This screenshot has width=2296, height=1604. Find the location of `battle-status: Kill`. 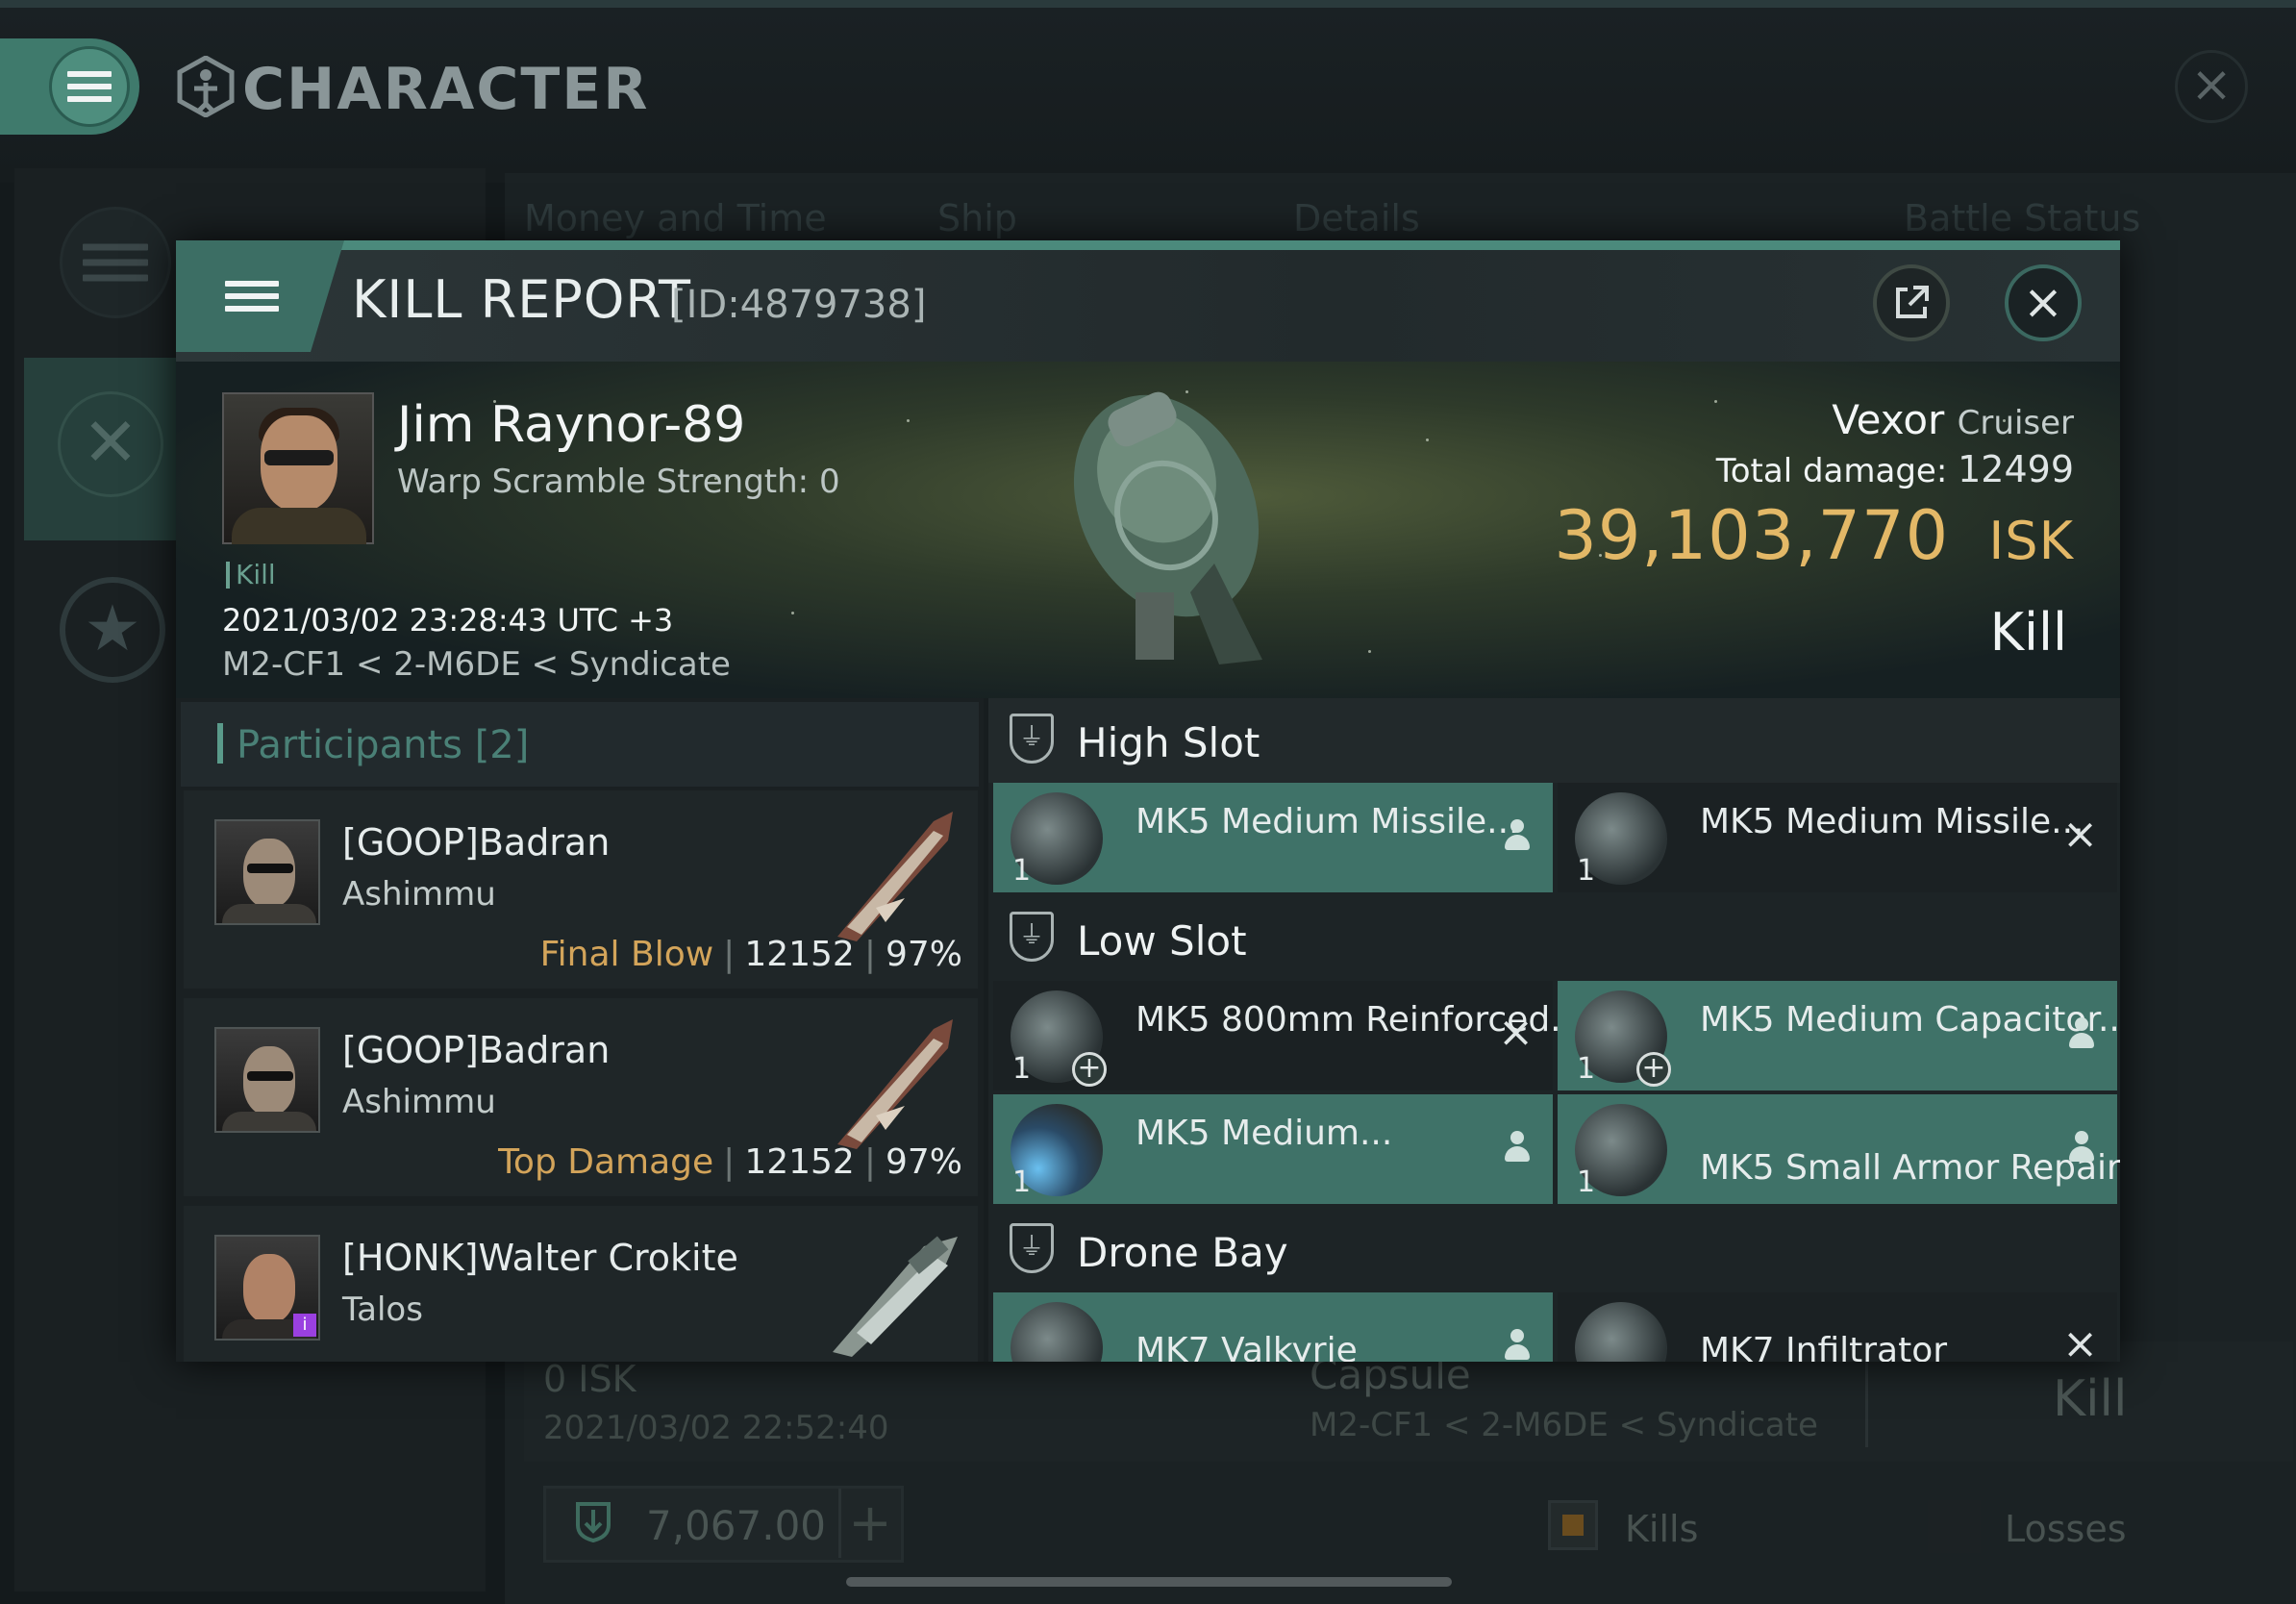

battle-status: Kill is located at coordinates (2028, 632).